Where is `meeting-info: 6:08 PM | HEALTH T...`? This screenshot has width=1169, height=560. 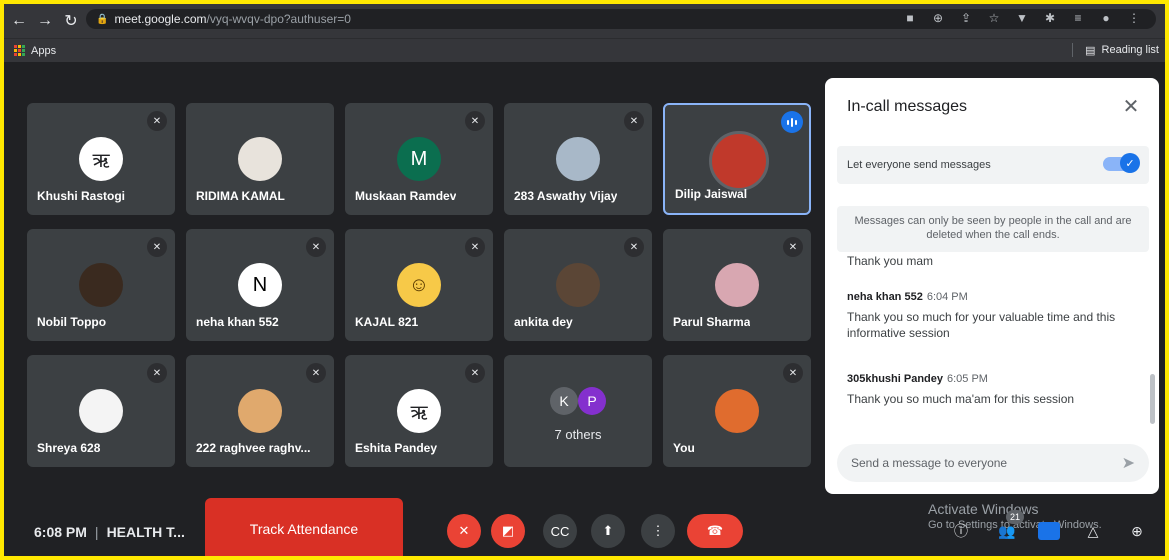
meeting-info: 6:08 PM | HEALTH T... is located at coordinates (109, 532).